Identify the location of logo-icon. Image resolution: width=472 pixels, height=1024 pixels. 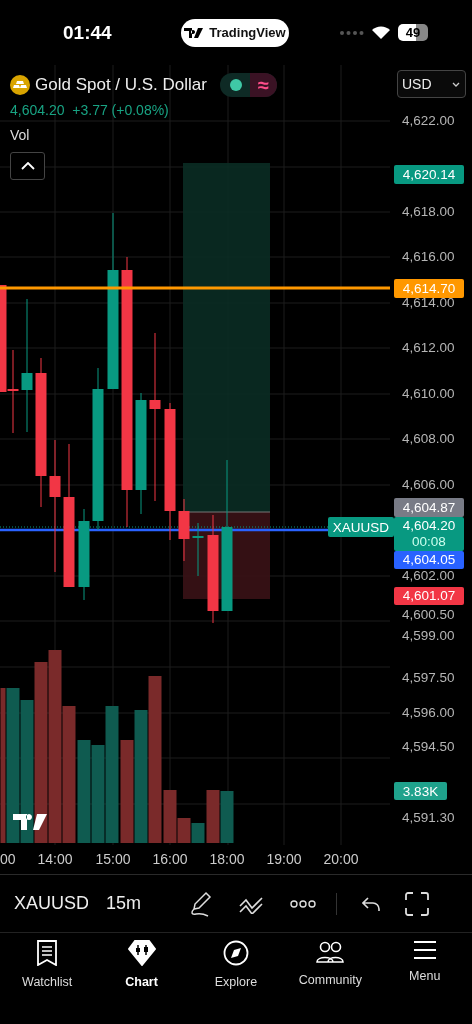
(194, 32).